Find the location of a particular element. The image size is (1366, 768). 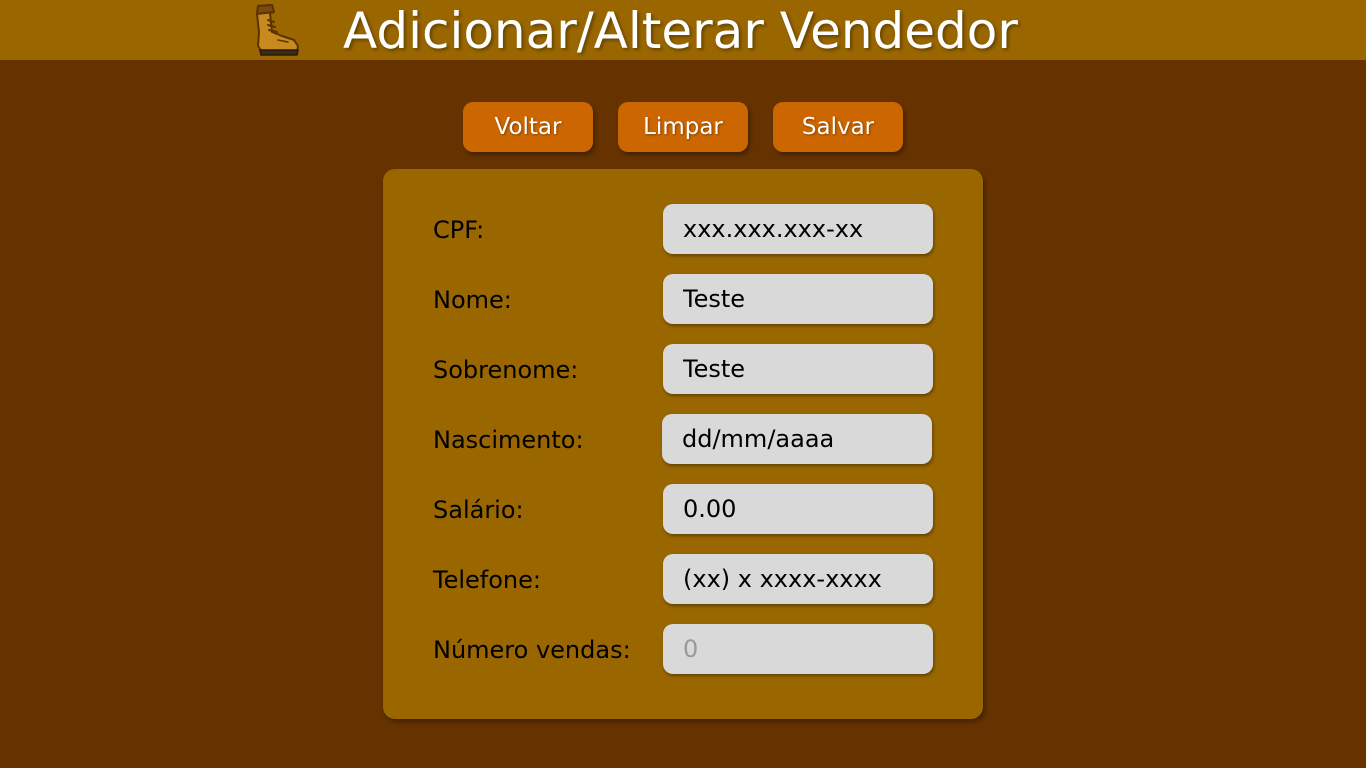

salario-label: Salário: is located at coordinates (478, 510).